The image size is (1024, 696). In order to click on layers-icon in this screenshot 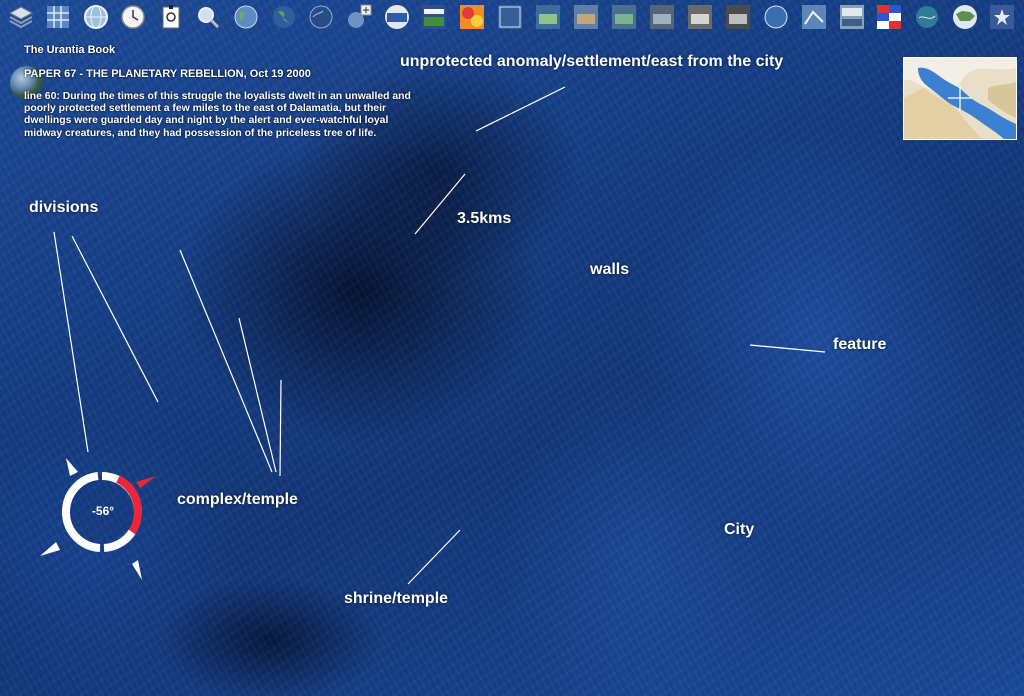, I will do `click(21, 17)`.